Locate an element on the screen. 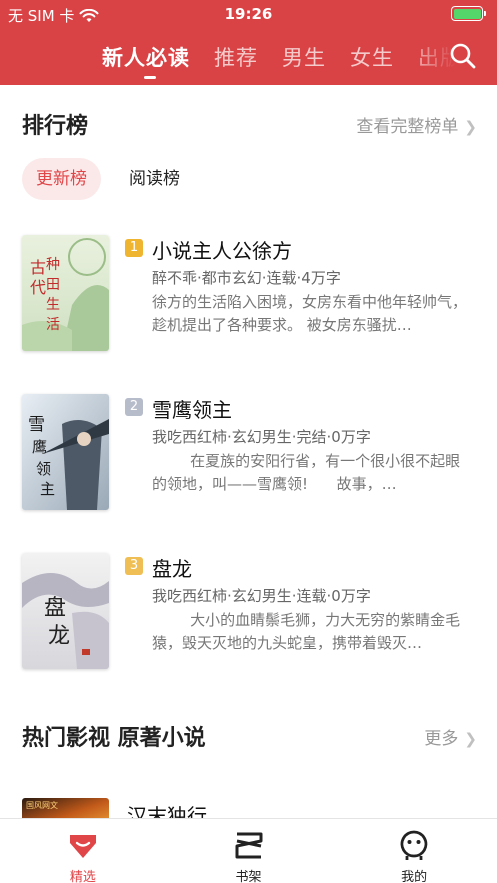 Image resolution: width=497 pixels, height=883 pixels. ranking-tab-reading: 阅读榜 is located at coordinates (154, 179).